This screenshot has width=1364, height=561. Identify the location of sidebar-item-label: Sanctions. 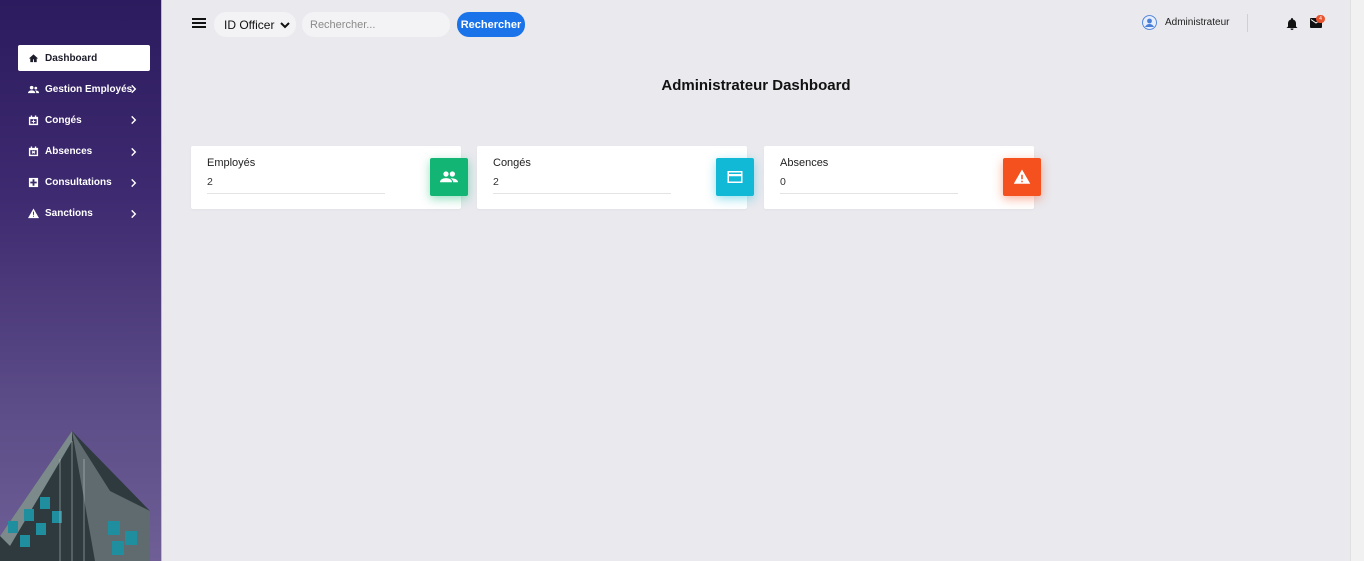
(69, 214).